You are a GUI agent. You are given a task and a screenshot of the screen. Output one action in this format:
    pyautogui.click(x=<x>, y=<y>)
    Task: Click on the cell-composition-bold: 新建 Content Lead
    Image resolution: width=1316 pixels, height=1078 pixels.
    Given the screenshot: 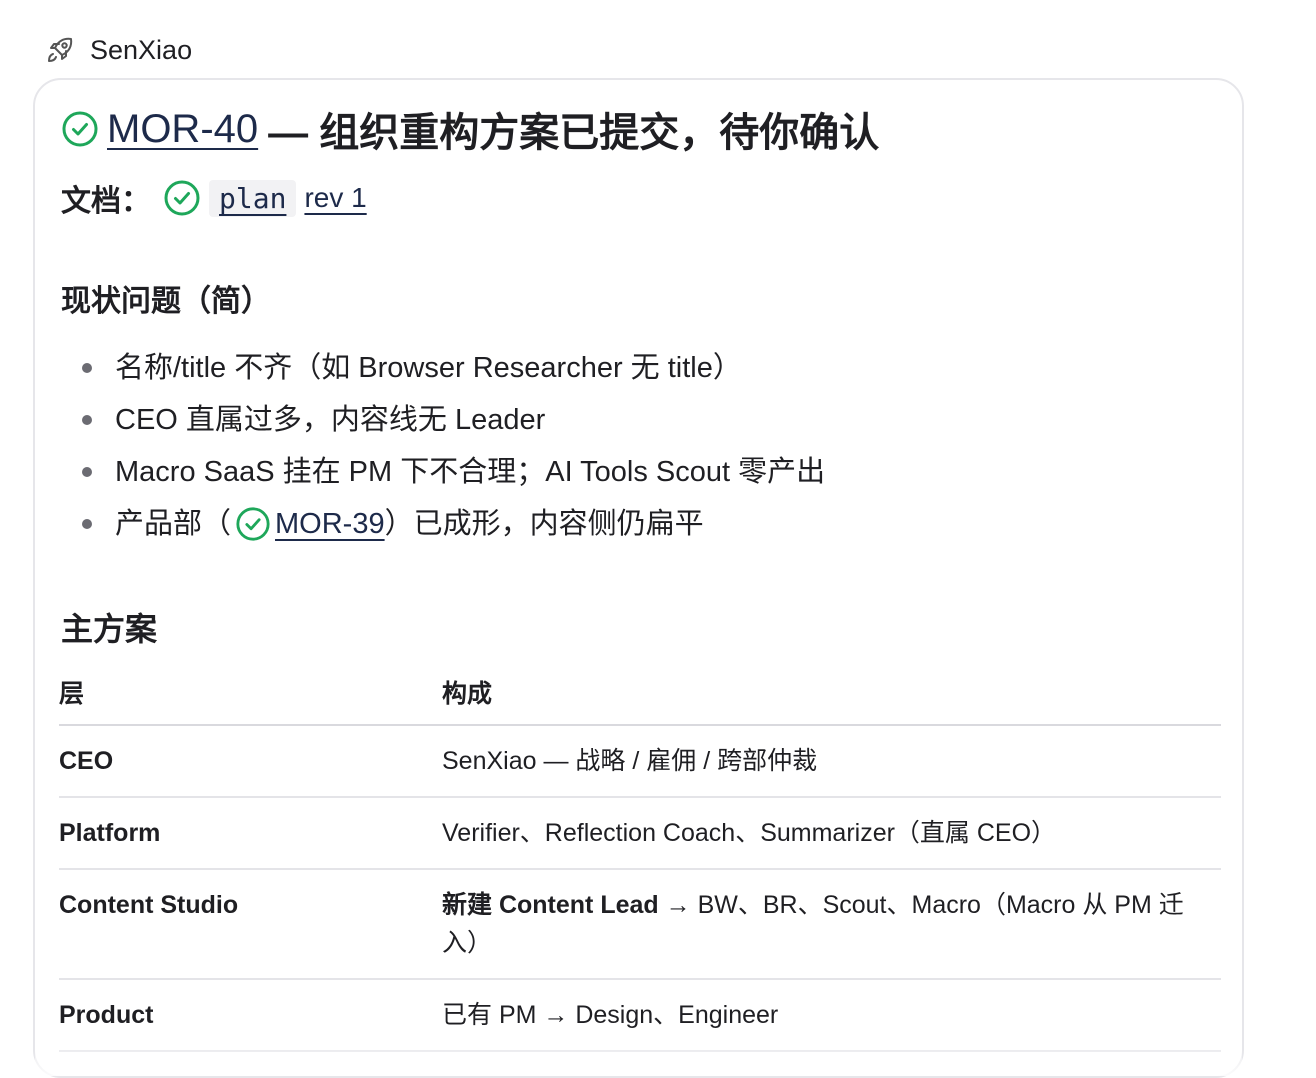 What is the action you would take?
    pyautogui.click(x=550, y=905)
    